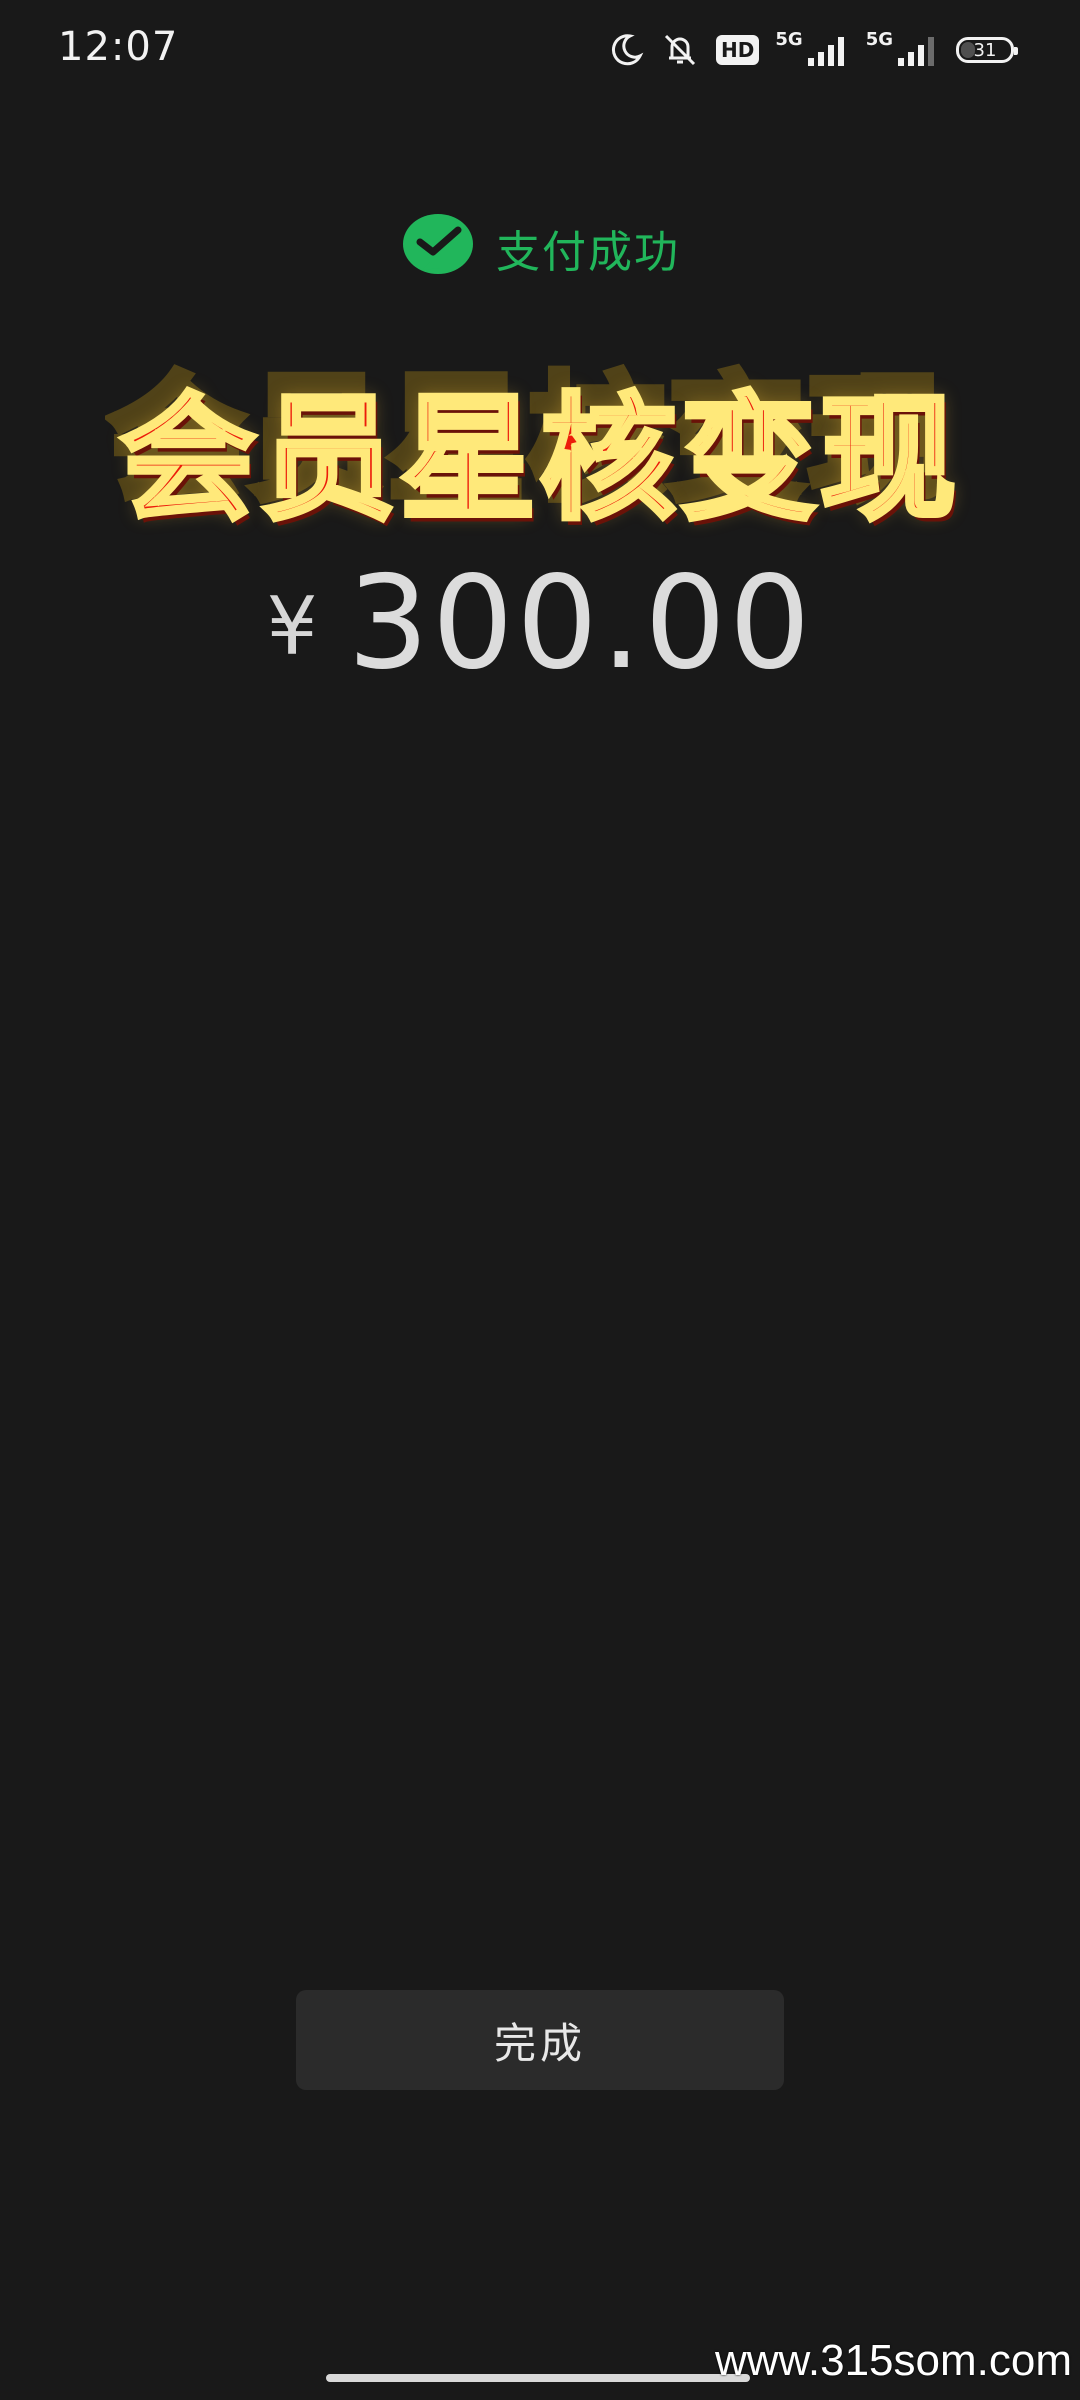  I want to click on done-button: 完成, so click(540, 2040).